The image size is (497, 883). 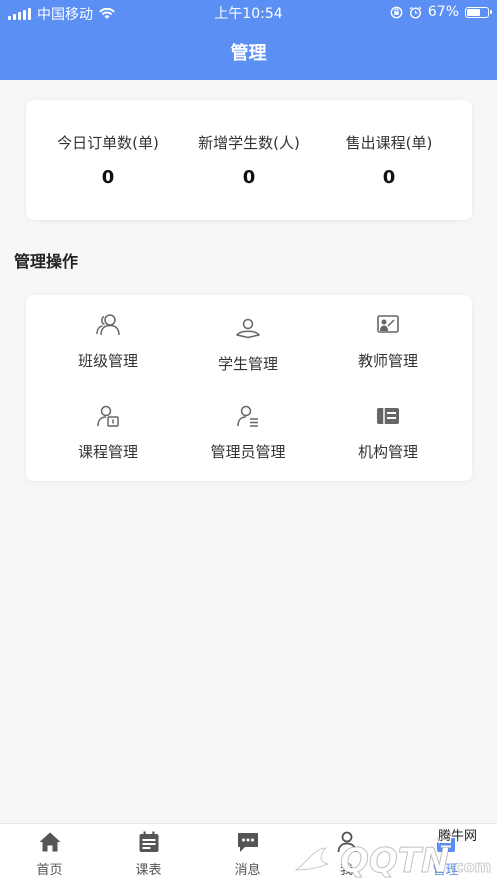 What do you see at coordinates (49, 870) in the screenshot?
I see `tab-label: 首页` at bounding box center [49, 870].